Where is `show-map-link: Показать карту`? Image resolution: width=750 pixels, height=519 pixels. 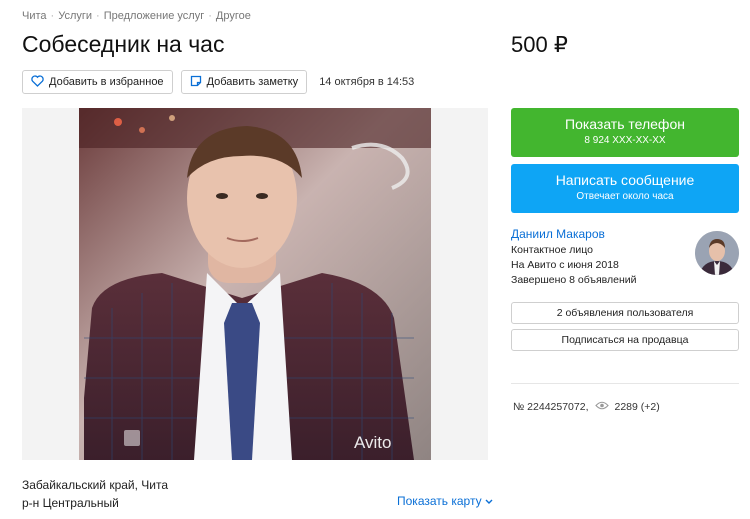 show-map-link: Показать карту is located at coordinates (445, 501).